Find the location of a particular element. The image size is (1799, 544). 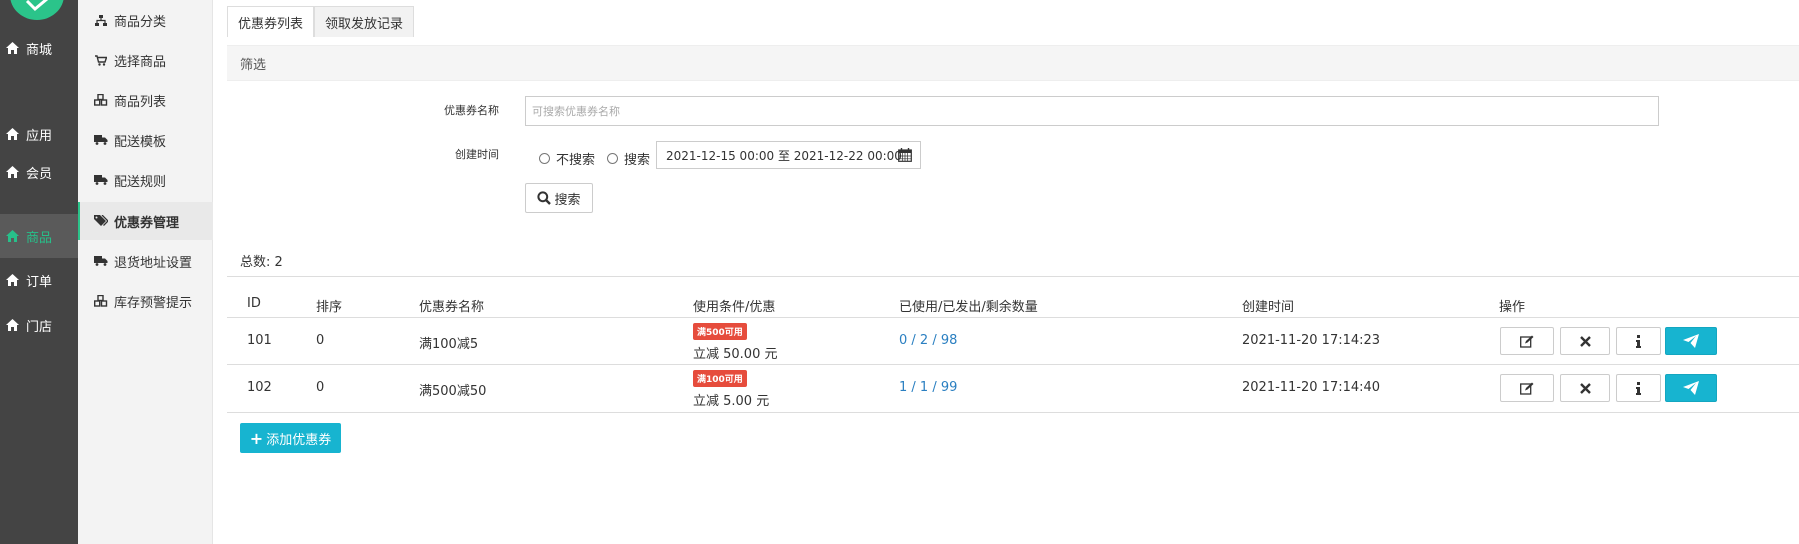

nav-item-stores: 门店 is located at coordinates (39, 325).